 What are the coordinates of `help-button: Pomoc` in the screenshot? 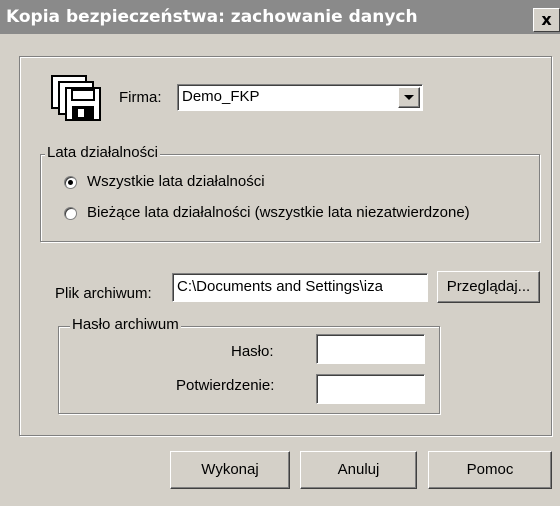 It's located at (490, 470).